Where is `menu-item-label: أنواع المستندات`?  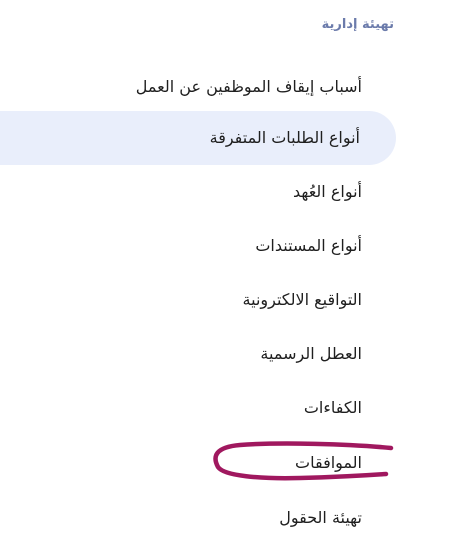
menu-item-label: أنواع المستندات is located at coordinates (308, 245).